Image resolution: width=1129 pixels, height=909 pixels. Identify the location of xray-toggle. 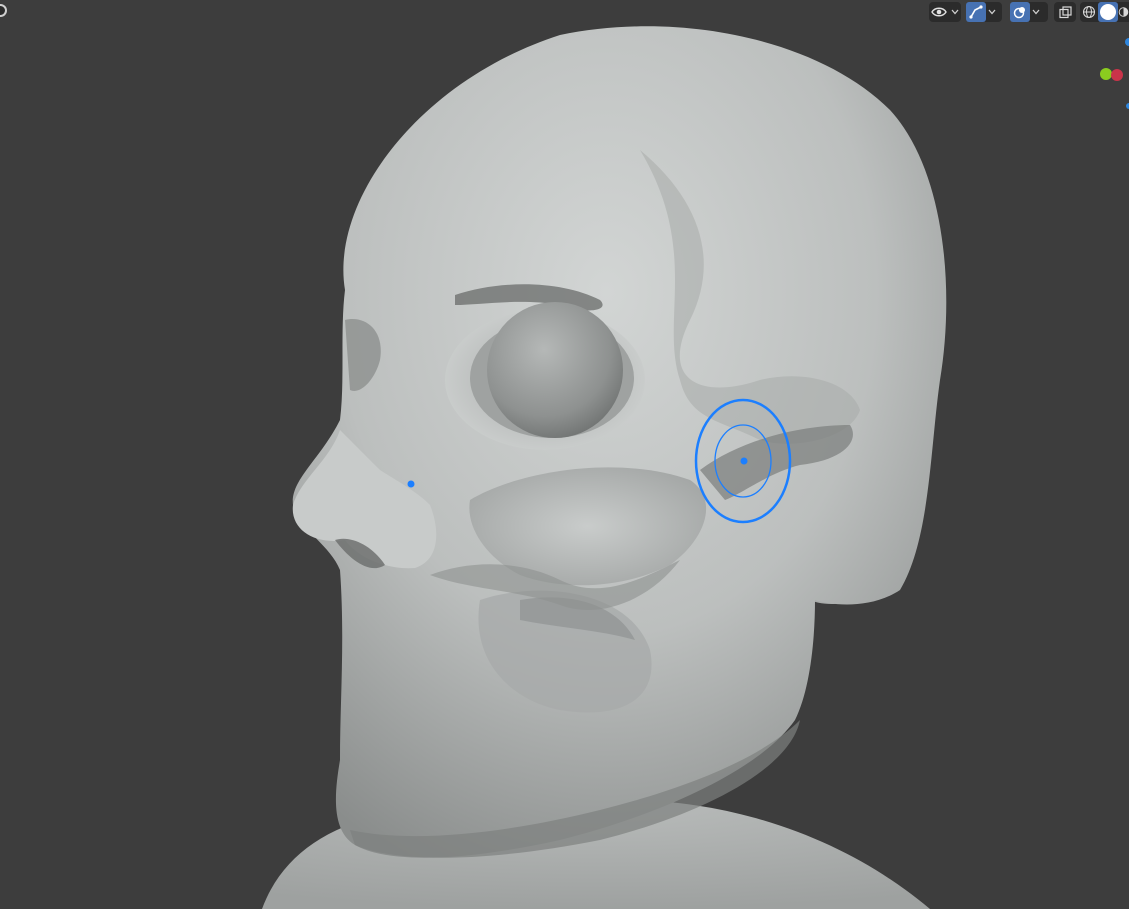
(1065, 12).